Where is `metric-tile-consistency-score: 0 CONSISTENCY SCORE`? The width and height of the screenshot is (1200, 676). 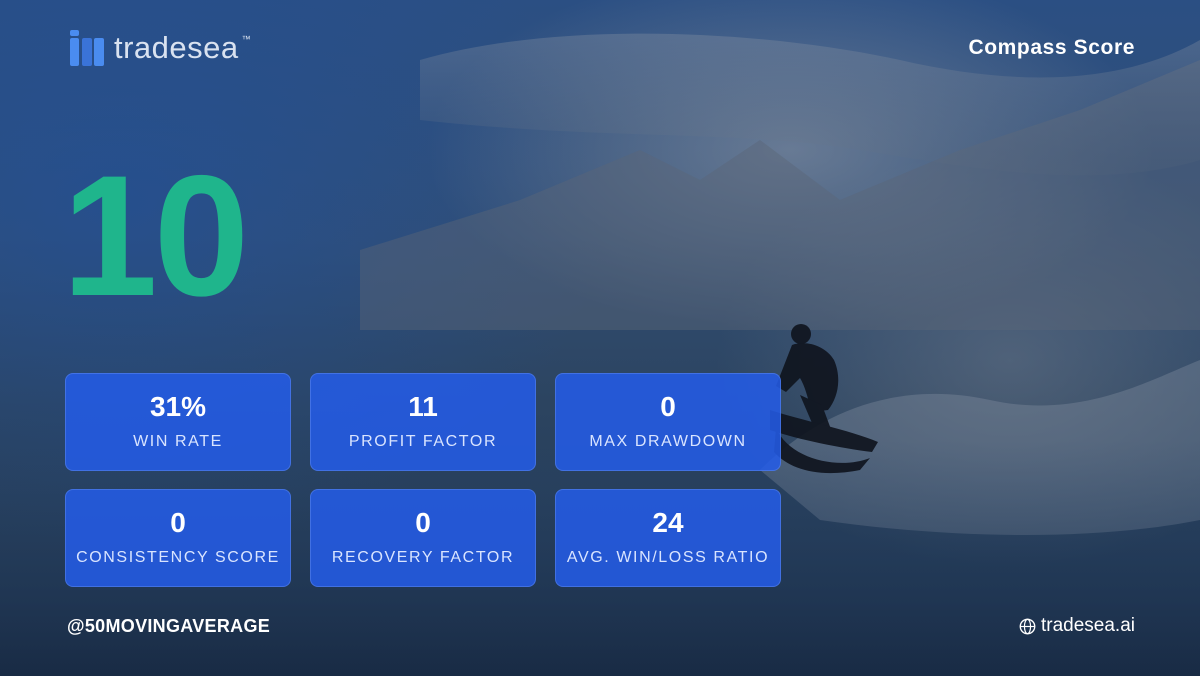
metric-tile-consistency-score: 0 CONSISTENCY SCORE is located at coordinates (178, 538).